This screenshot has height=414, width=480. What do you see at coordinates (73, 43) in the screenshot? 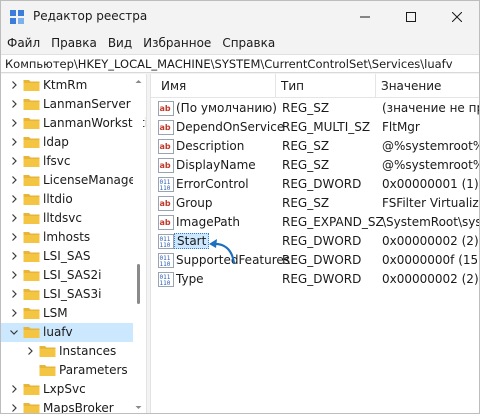
I see `menu-edit: Правка` at bounding box center [73, 43].